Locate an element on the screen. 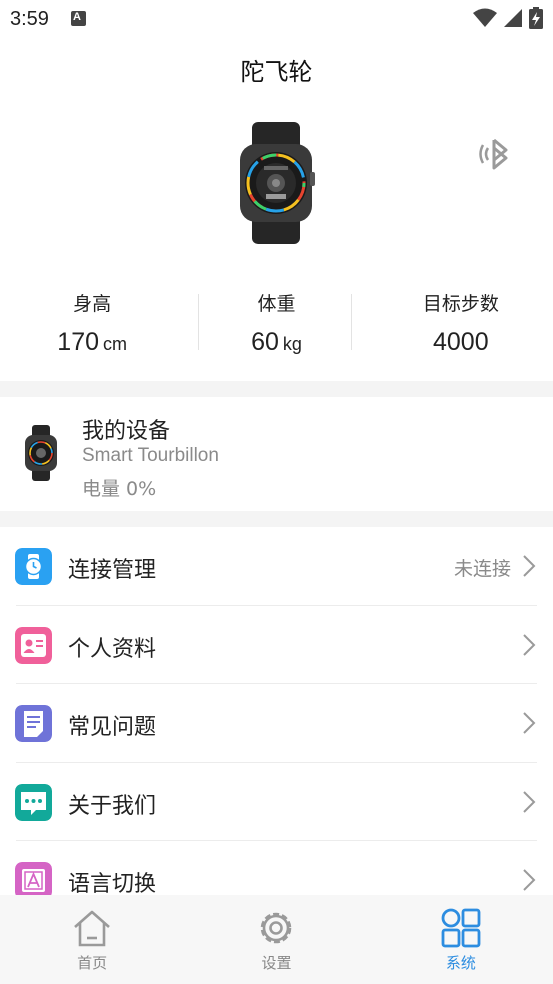 Image resolution: width=553 pixels, height=984 pixels. nav-settings: 设置 is located at coordinates (276, 939).